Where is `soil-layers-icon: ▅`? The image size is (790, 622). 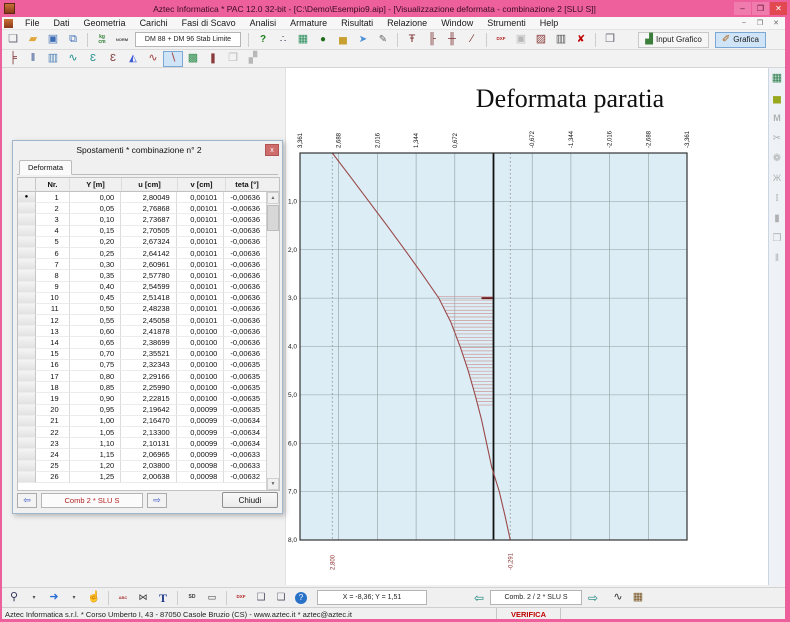 soil-layers-icon: ▅ is located at coordinates (343, 40).